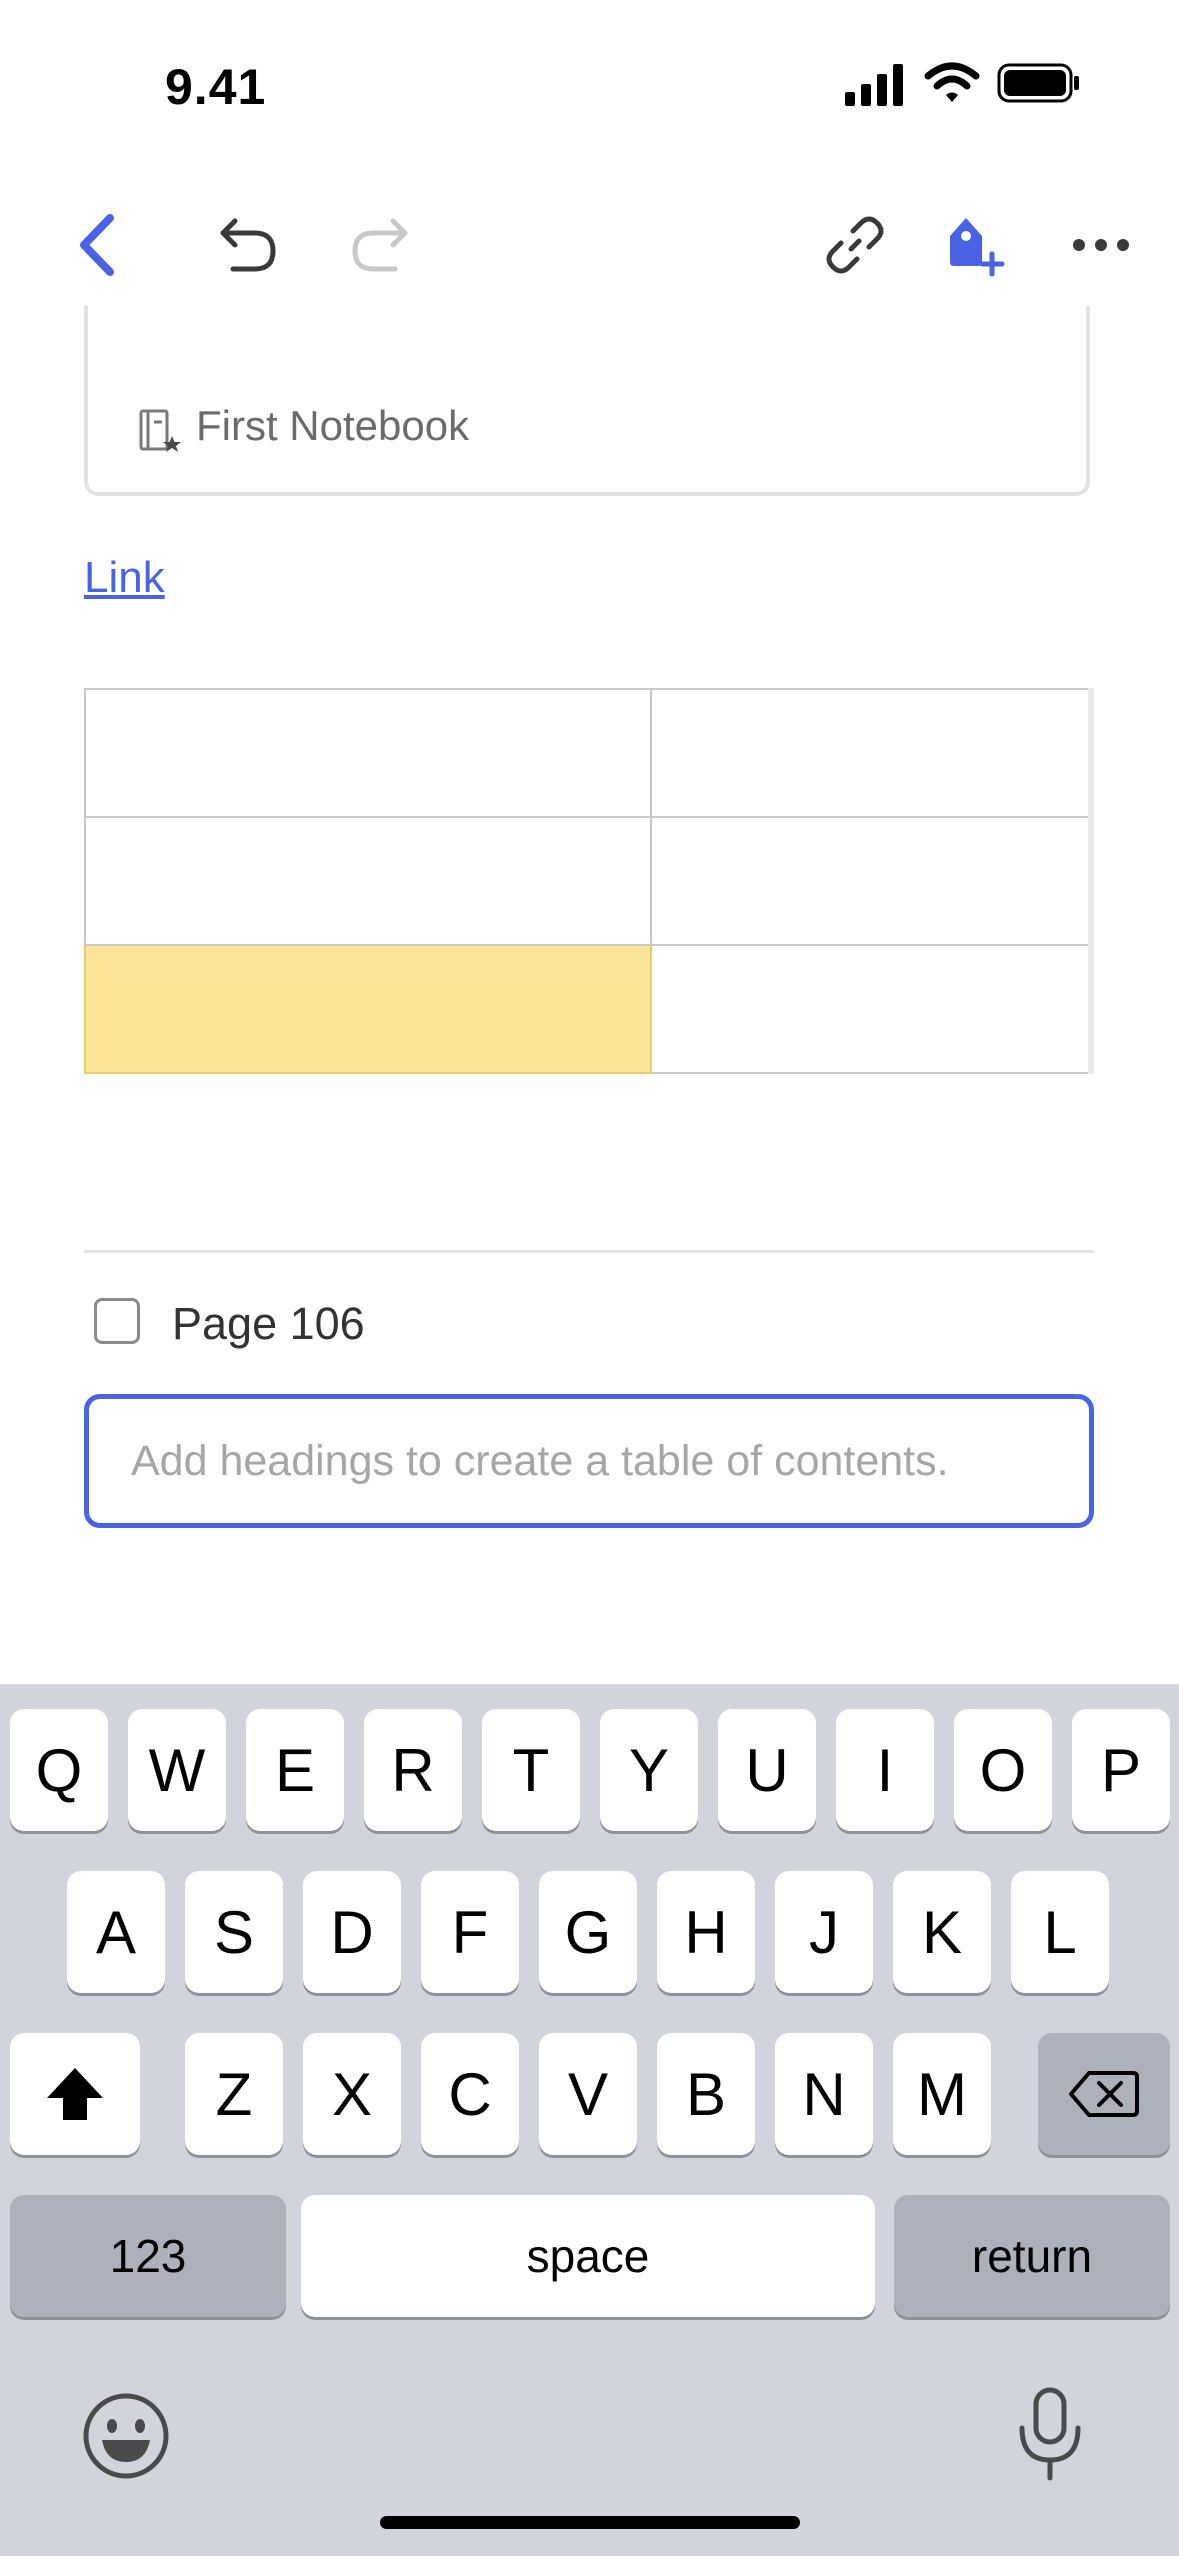 Image resolution: width=1179 pixels, height=2556 pixels. I want to click on table-cell-highlighted, so click(368, 1009).